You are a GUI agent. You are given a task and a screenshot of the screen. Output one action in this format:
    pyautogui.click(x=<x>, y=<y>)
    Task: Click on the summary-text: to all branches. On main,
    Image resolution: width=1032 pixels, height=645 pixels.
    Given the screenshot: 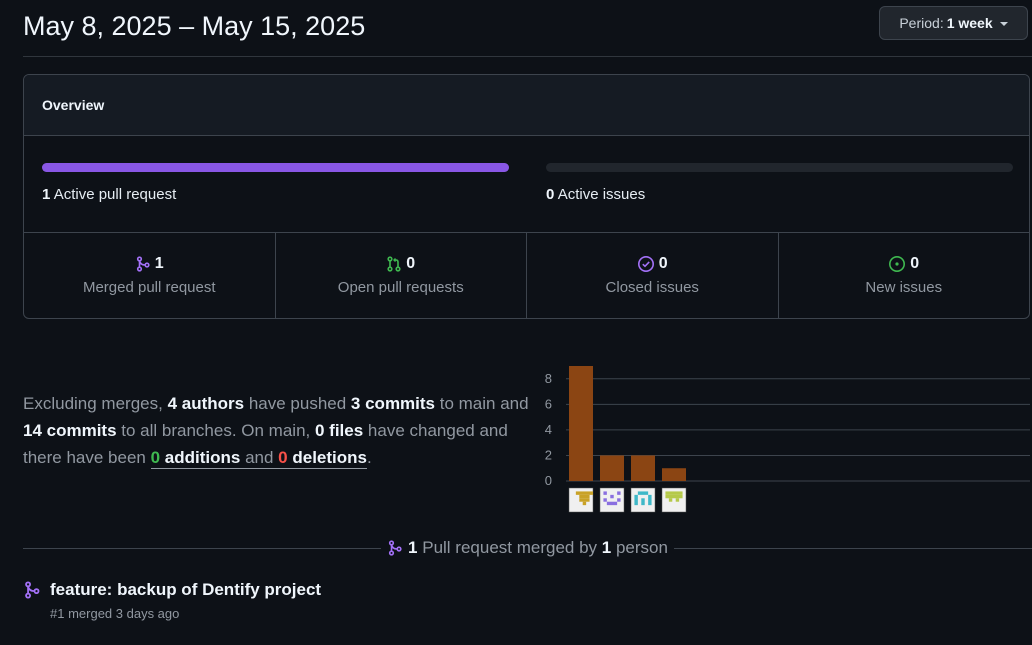 What is the action you would take?
    pyautogui.click(x=215, y=430)
    